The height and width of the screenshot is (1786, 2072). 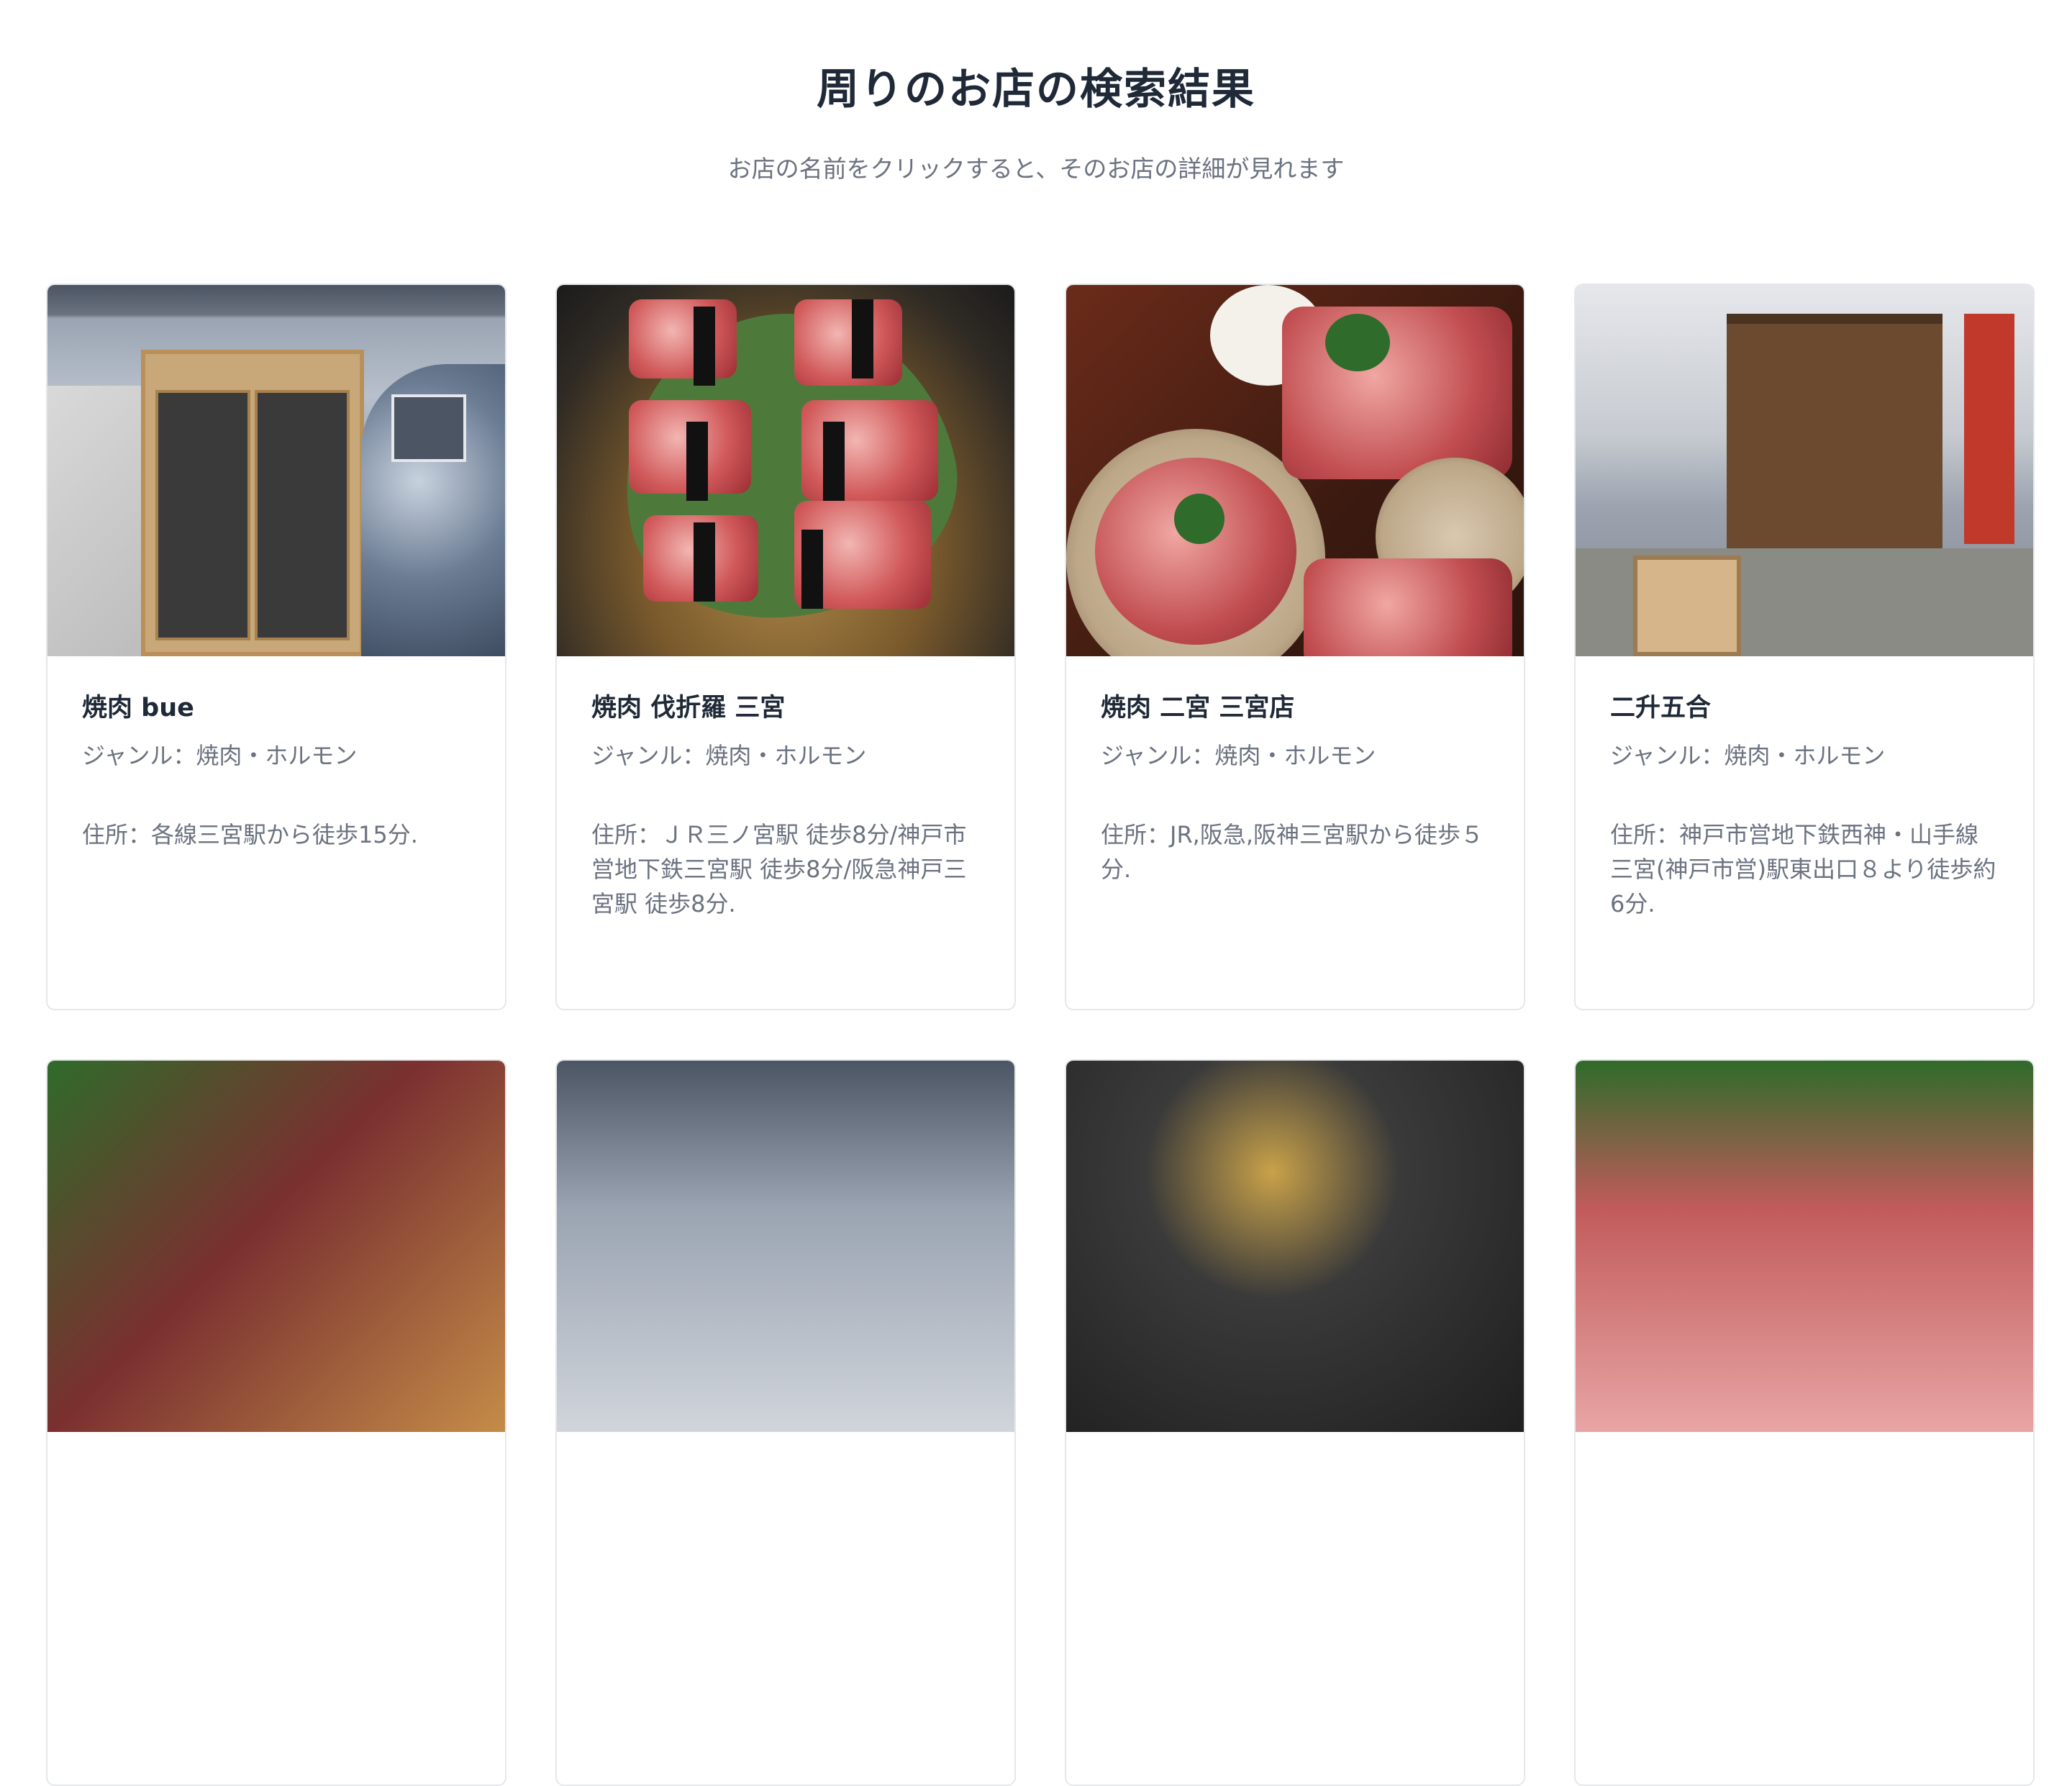 I want to click on shop-photo-wall, so click(x=94, y=521).